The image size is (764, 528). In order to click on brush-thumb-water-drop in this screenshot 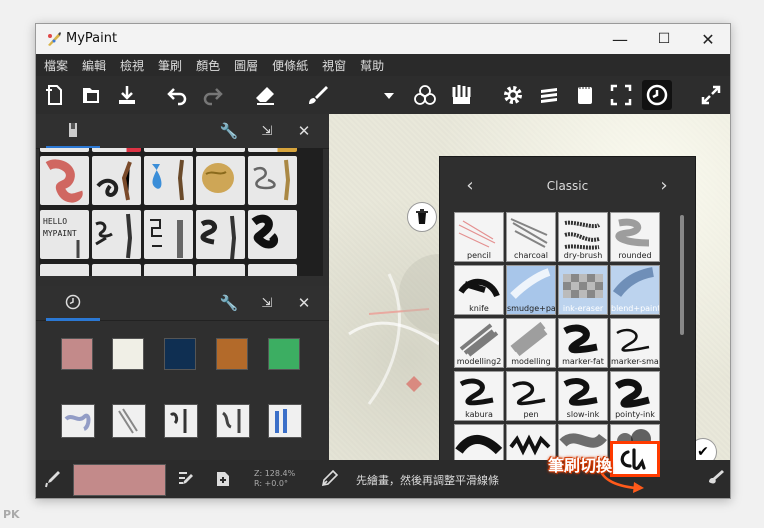, I will do `click(168, 180)`.